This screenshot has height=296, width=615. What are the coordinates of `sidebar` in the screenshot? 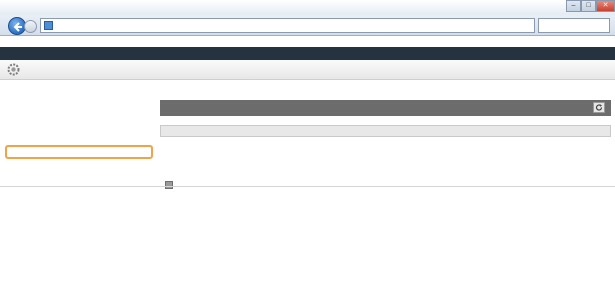 It's located at (77, 133).